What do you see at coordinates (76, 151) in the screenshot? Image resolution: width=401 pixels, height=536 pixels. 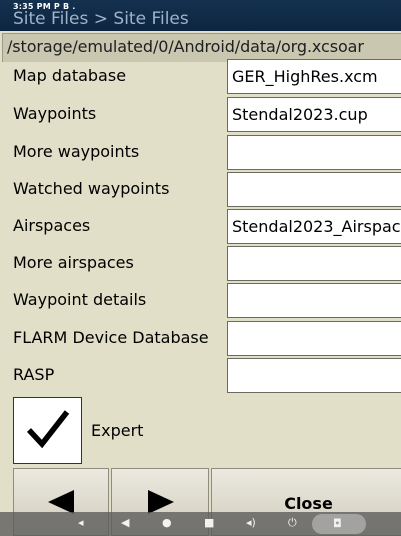 I see `row-label: More waypoints` at bounding box center [76, 151].